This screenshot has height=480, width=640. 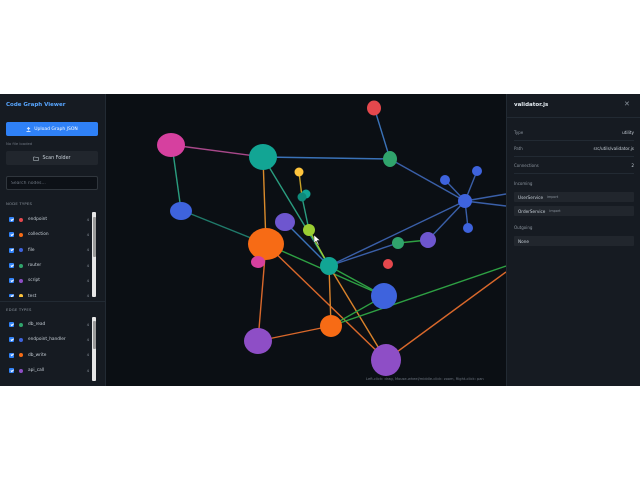 What do you see at coordinates (52, 183) in the screenshot?
I see `search-input` at bounding box center [52, 183].